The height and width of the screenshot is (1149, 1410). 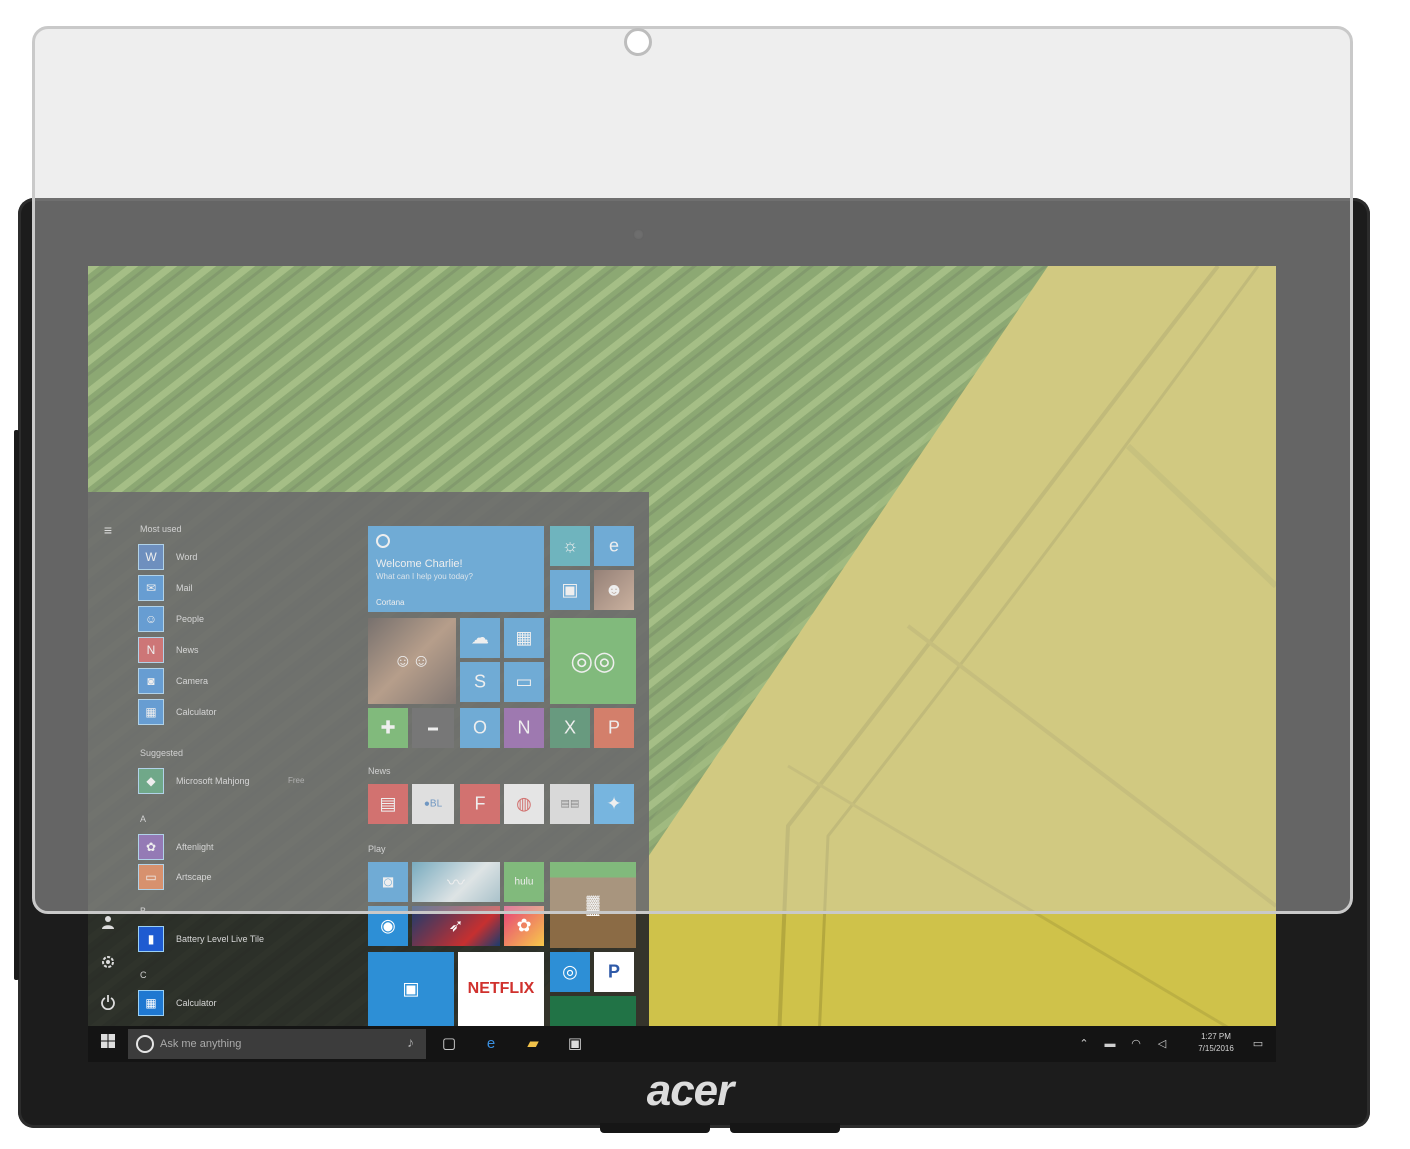 I want to click on letter-c-heading: C, so click(x=143, y=975).